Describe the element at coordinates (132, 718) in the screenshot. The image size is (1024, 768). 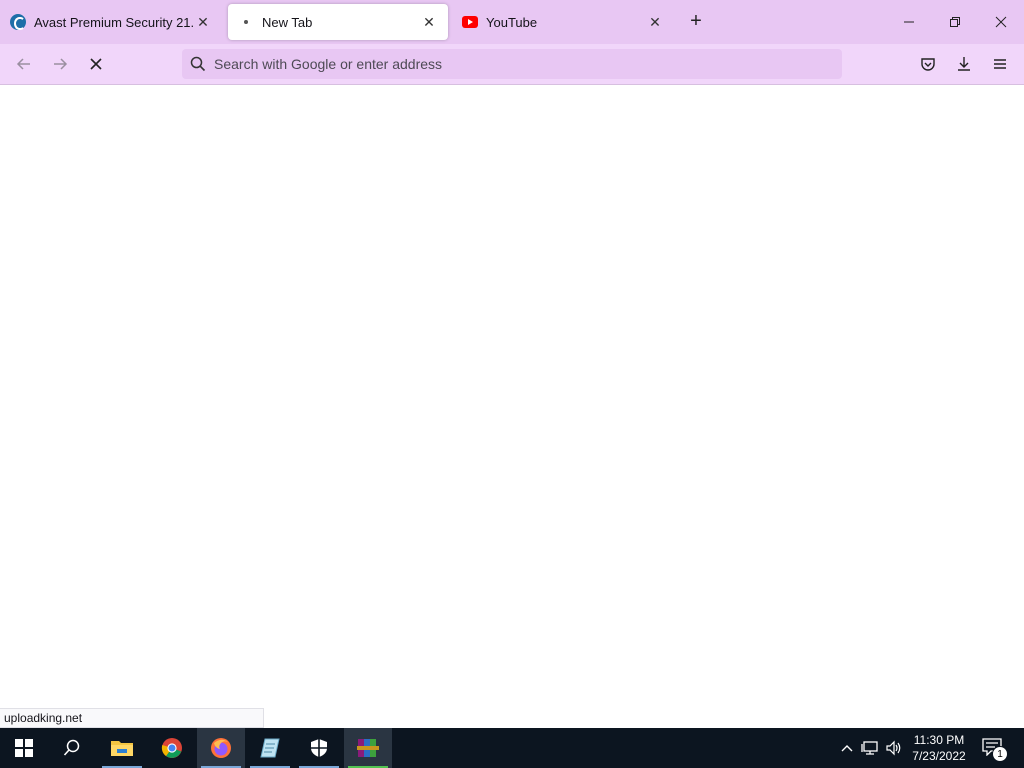
I see `status-bar: uploadking.net` at that location.